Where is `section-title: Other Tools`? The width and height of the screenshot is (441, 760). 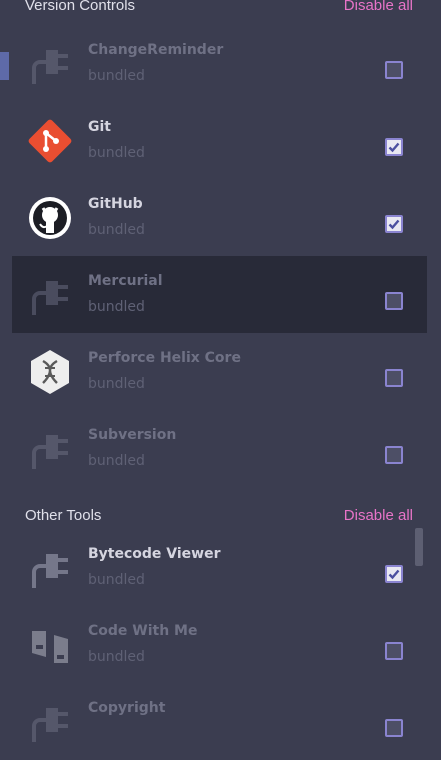
section-title: Other Tools is located at coordinates (63, 515).